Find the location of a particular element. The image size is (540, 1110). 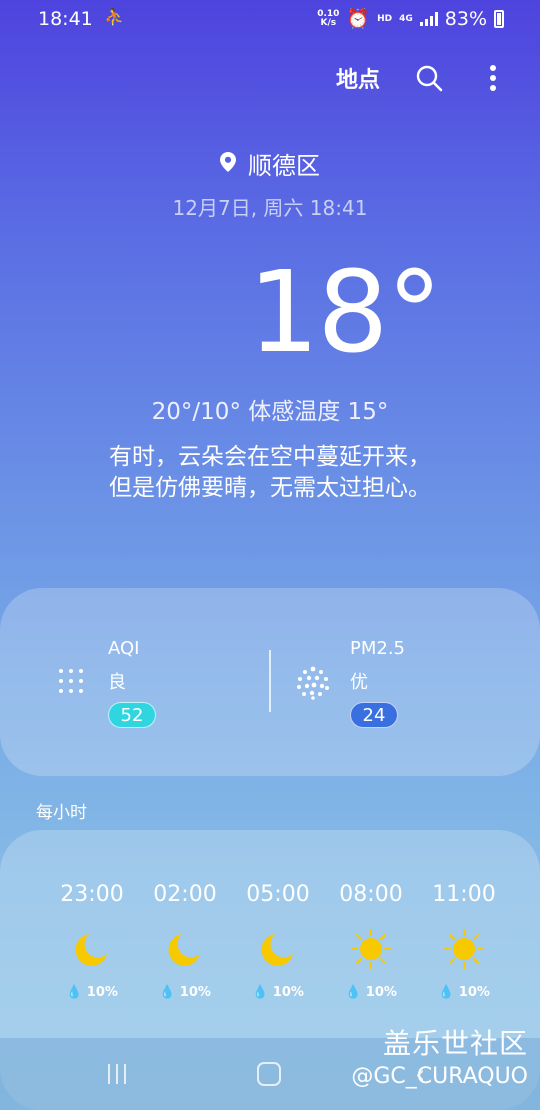

pm25-value-badge: 24 is located at coordinates (374, 715).